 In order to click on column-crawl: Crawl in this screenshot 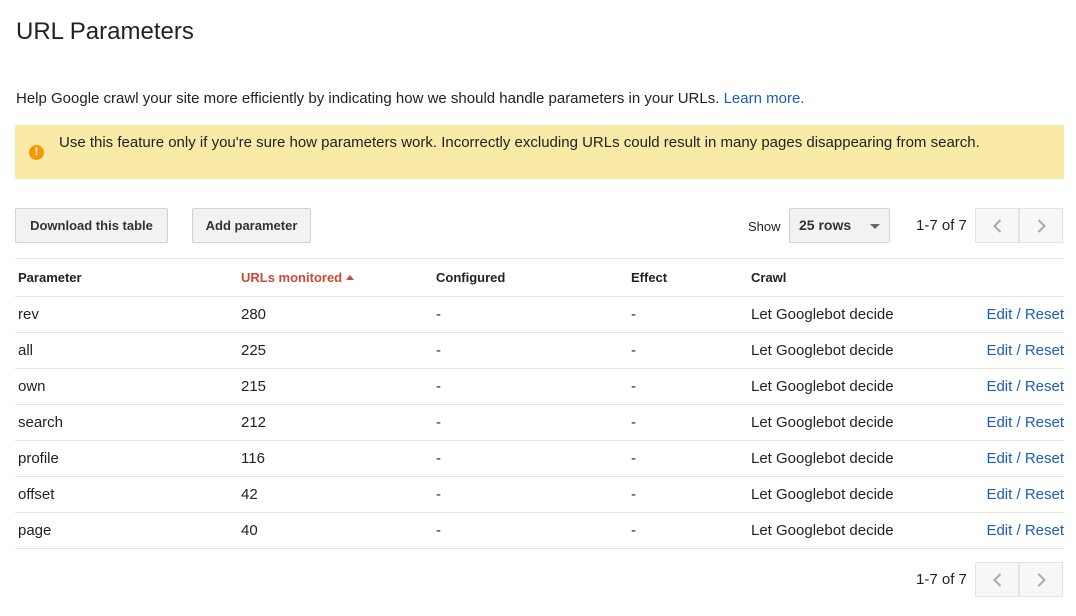, I will do `click(848, 277)`.